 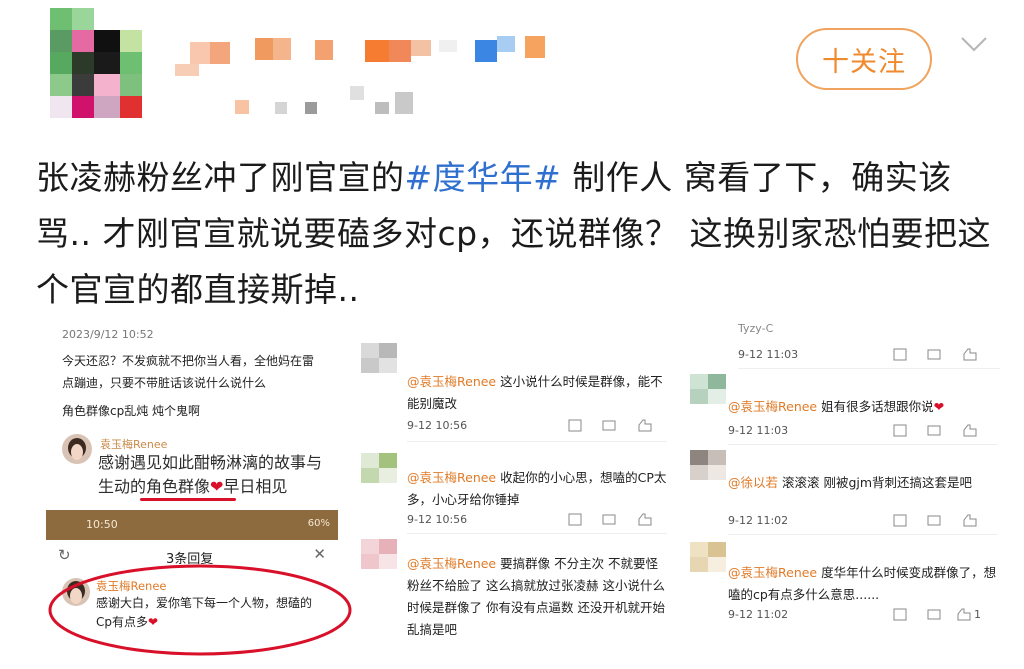 What do you see at coordinates (537, 393) in the screenshot?
I see `comment: @袁玉梅Renee 这小说什么时候是群像，能不能别魔改` at bounding box center [537, 393].